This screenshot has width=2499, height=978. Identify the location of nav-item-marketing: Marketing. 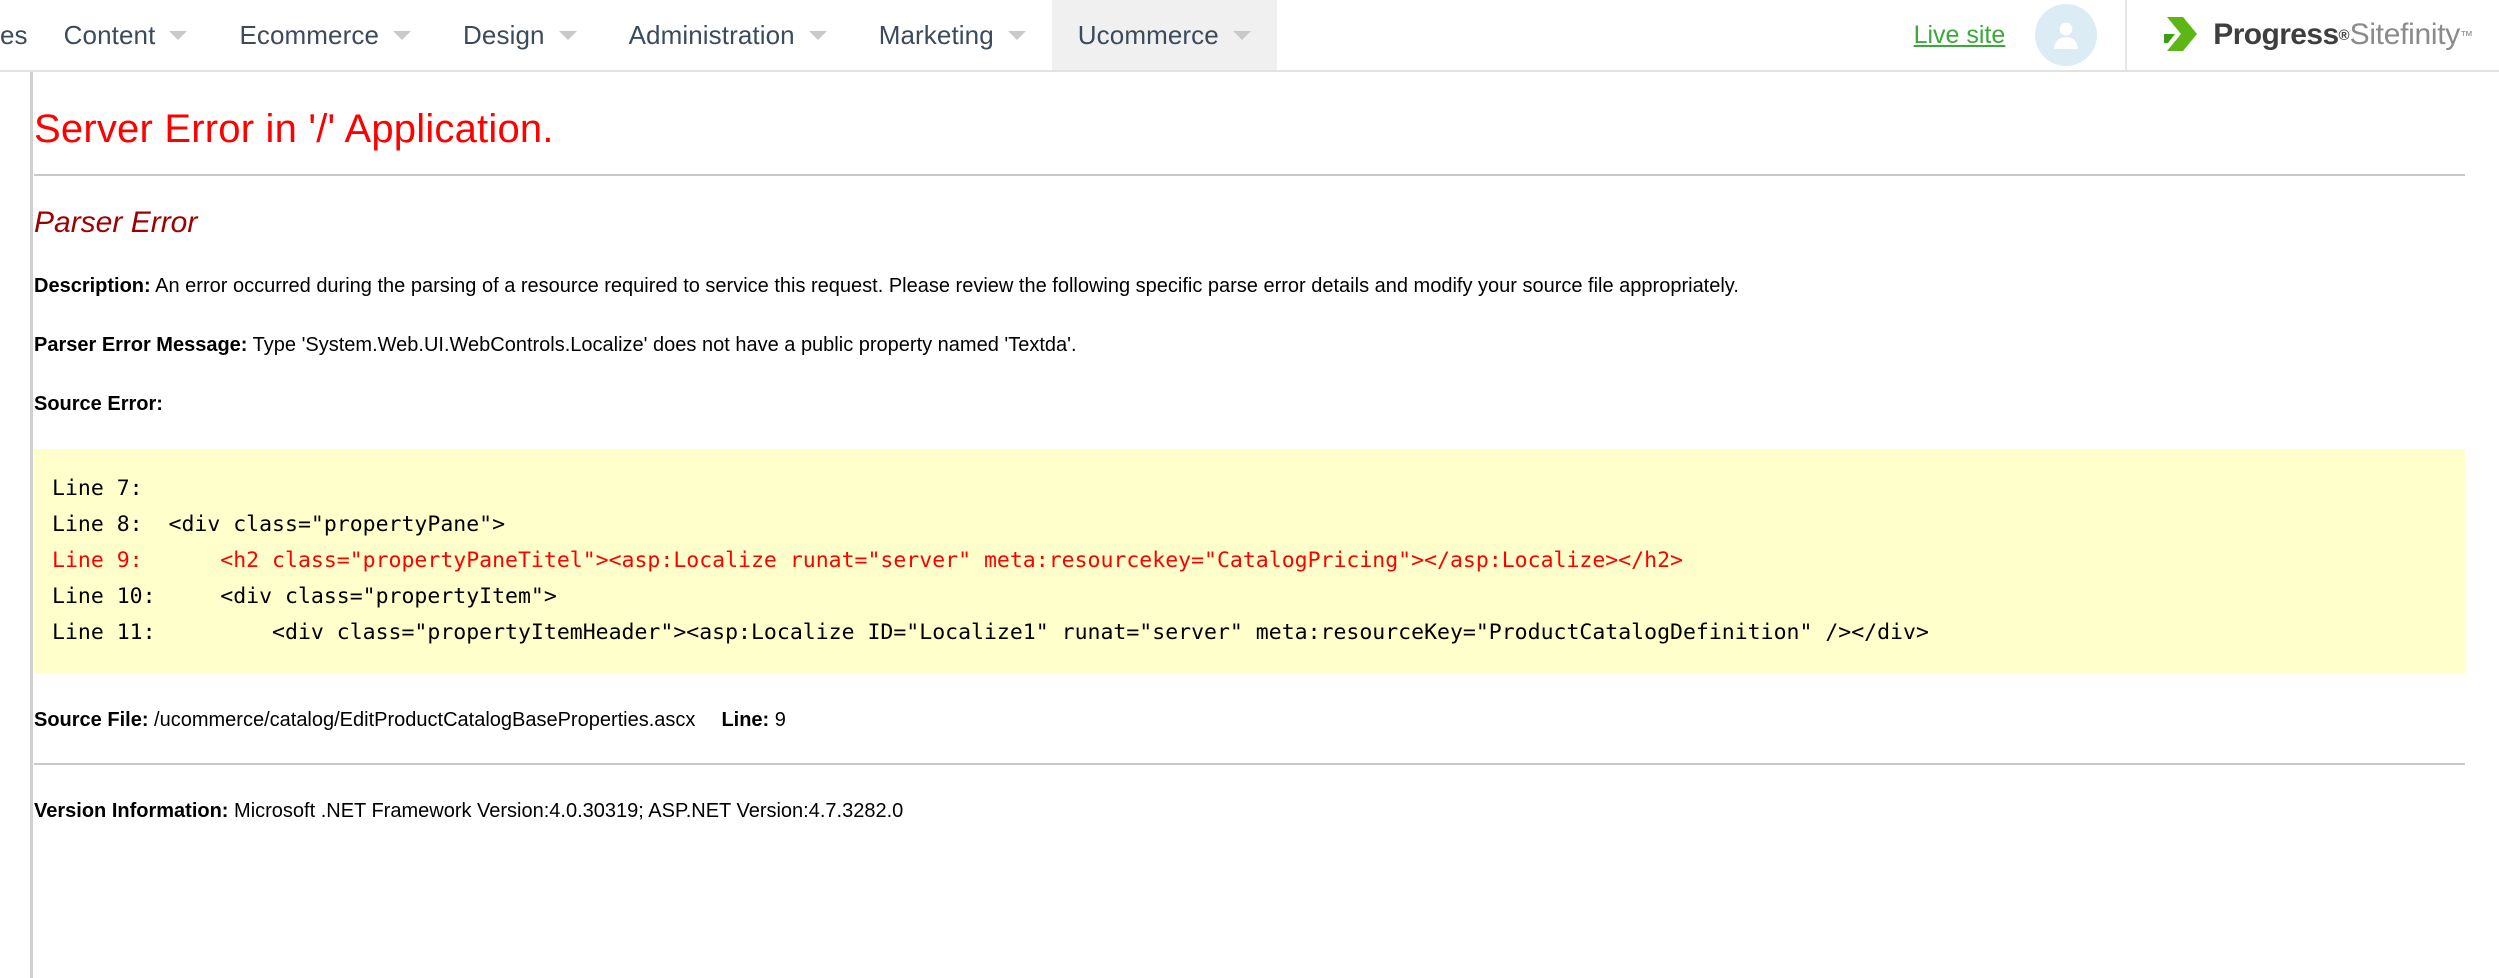
(952, 35).